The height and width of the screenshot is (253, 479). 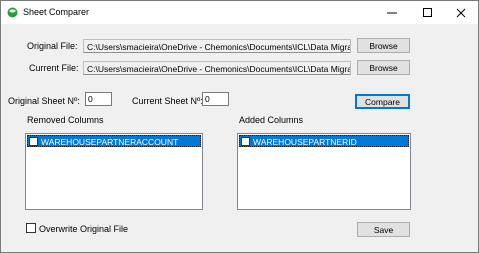 I want to click on close-button, so click(x=461, y=12).